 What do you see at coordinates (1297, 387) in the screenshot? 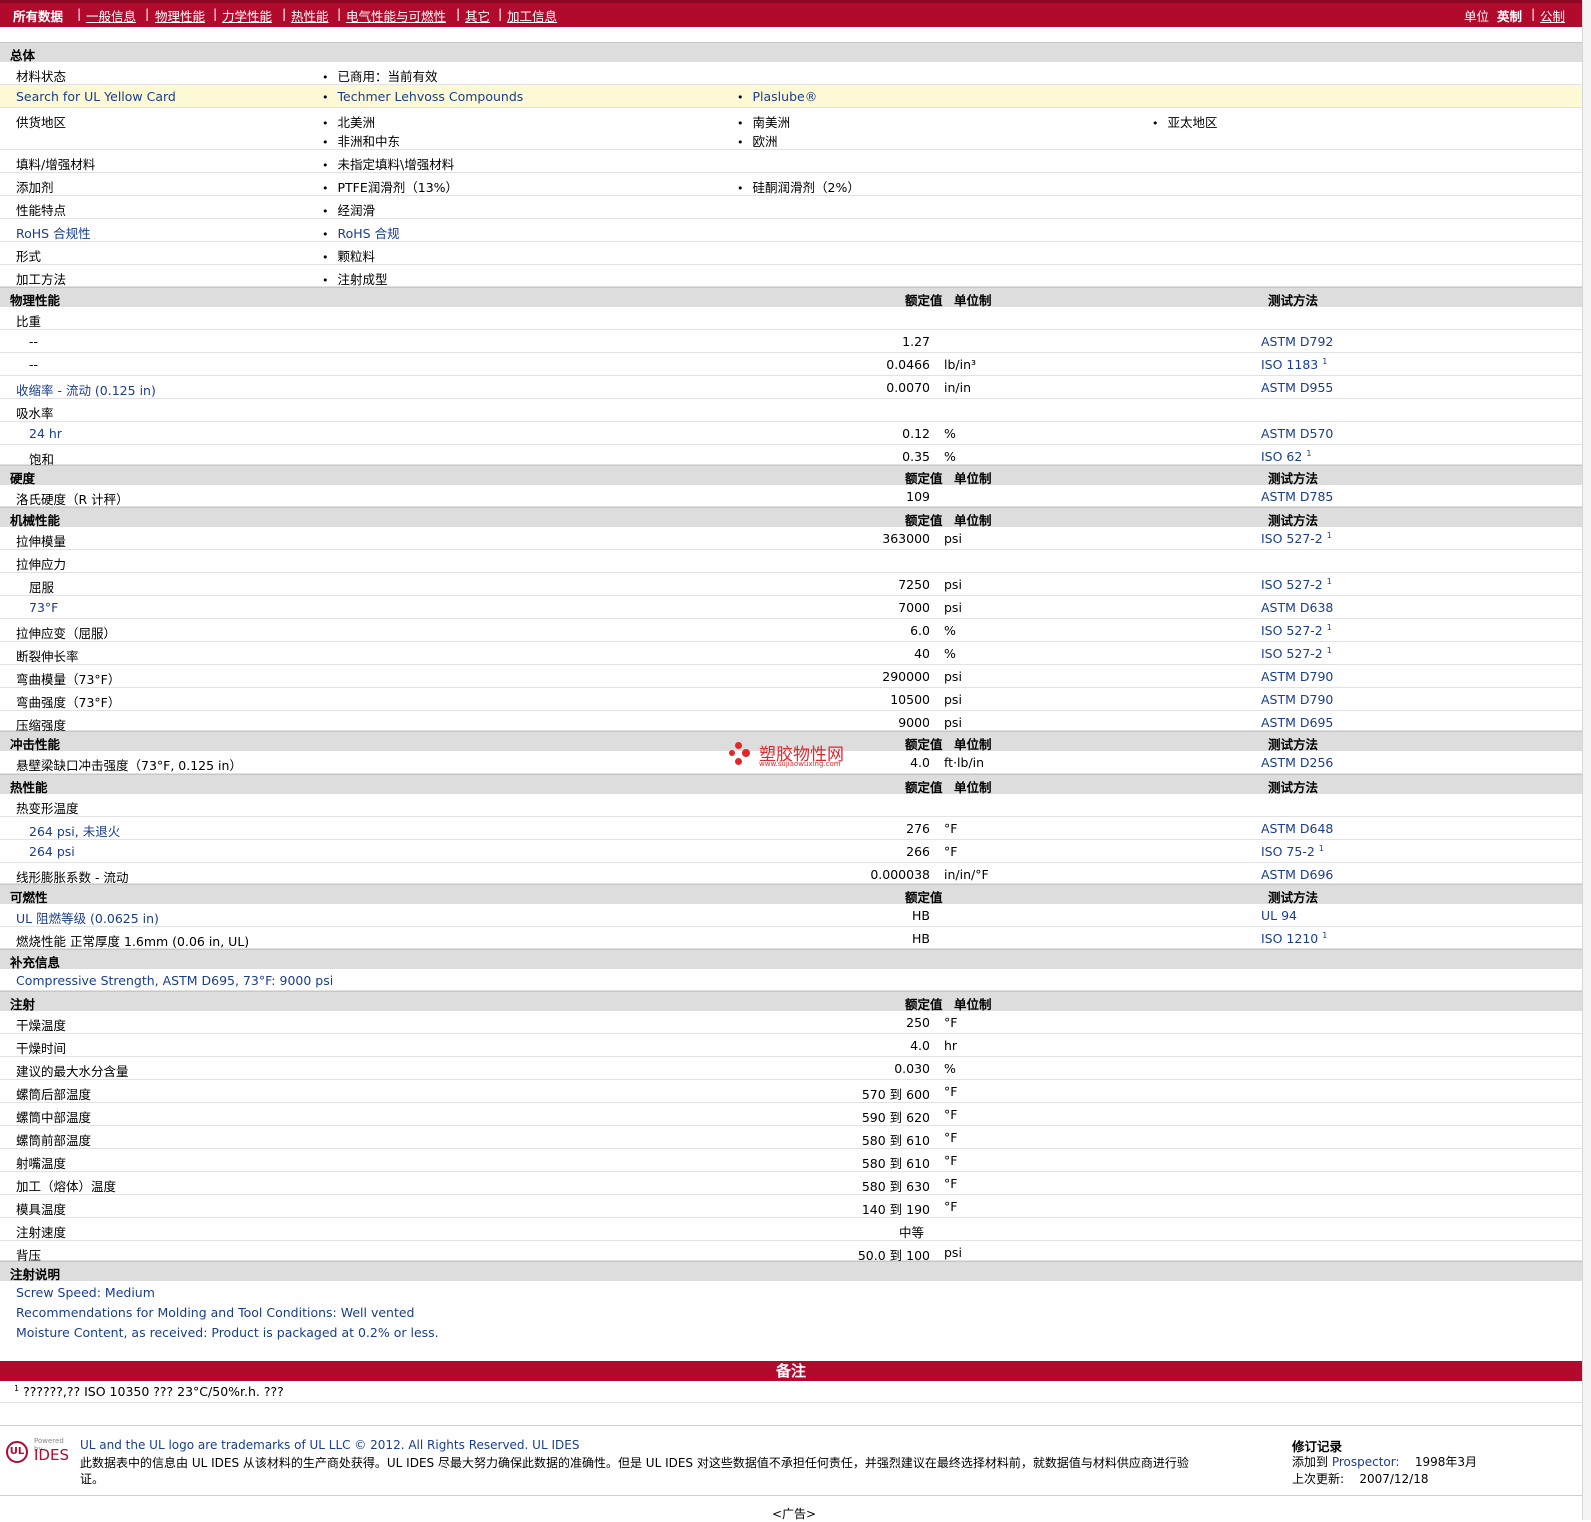
I see `test-method-link: ASTM D955` at bounding box center [1297, 387].